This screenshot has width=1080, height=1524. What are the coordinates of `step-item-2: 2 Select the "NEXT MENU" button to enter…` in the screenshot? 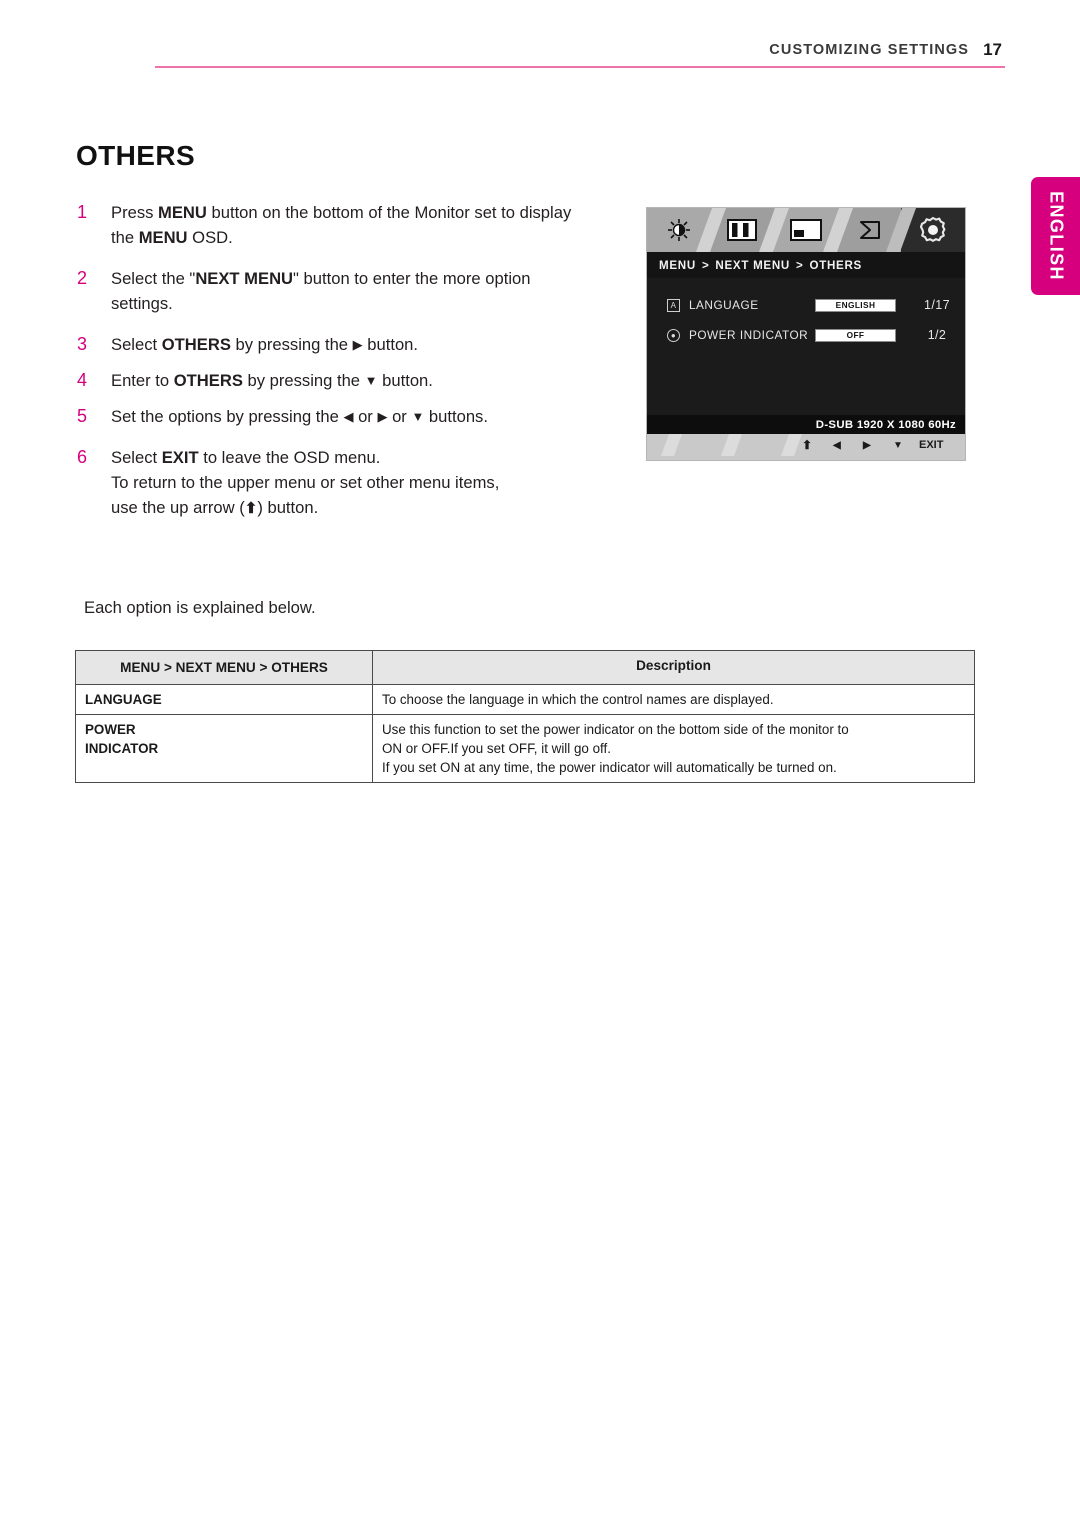 It's located at (324, 291).